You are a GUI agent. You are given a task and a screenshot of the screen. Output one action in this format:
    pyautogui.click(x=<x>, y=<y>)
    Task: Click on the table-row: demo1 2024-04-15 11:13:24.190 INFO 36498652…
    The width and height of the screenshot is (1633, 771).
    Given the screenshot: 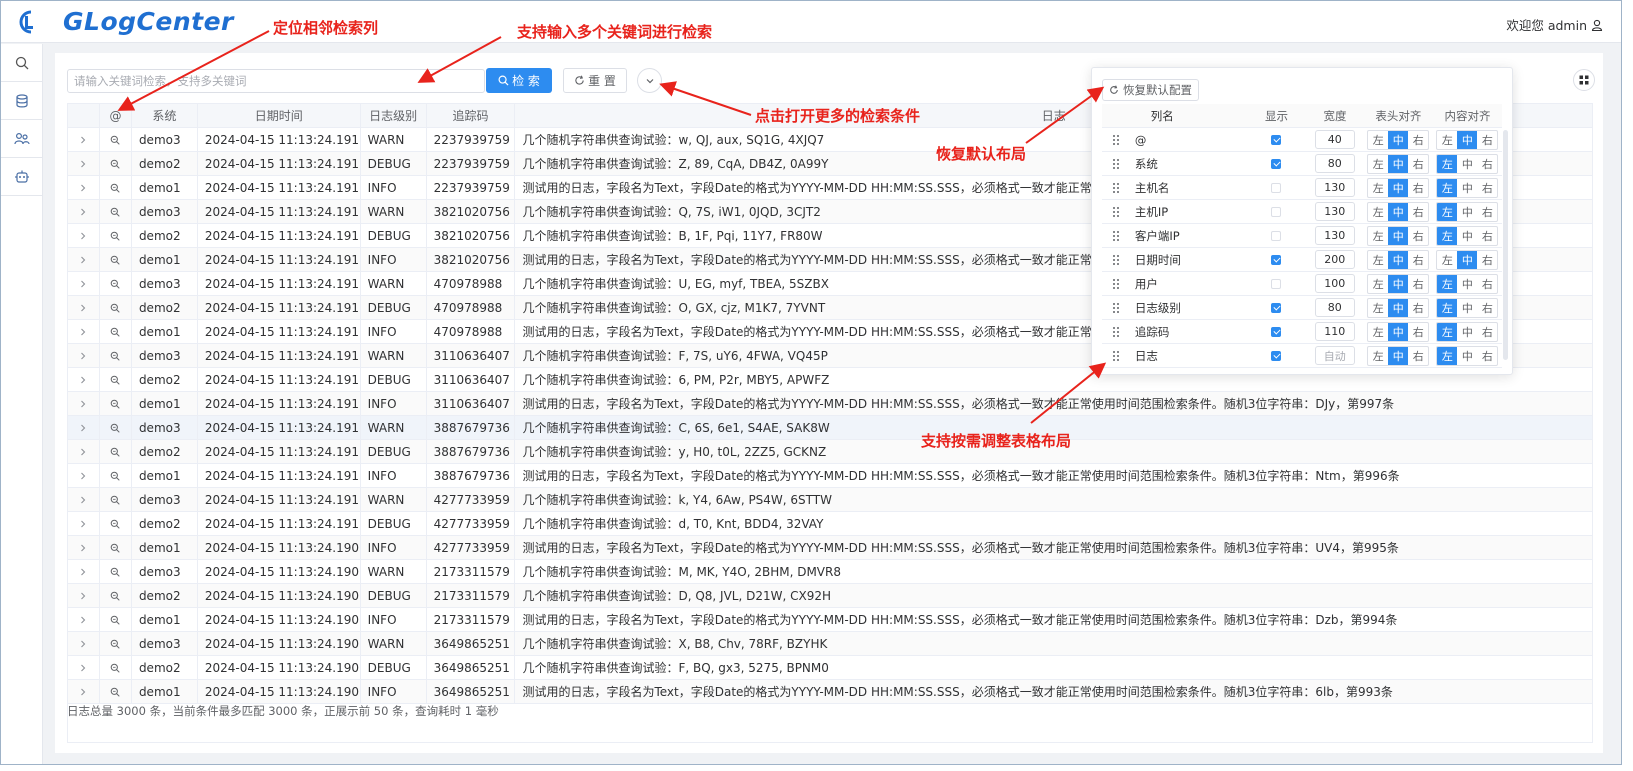 What is the action you would take?
    pyautogui.click(x=830, y=692)
    